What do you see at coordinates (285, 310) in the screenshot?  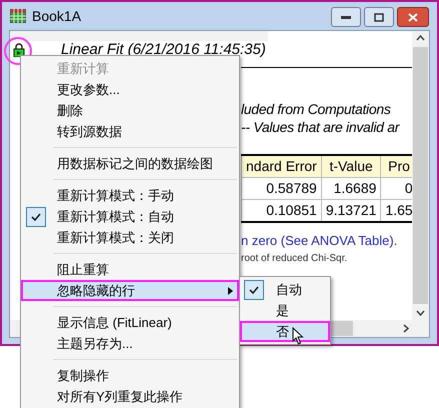 I see `submenu-item: 是` at bounding box center [285, 310].